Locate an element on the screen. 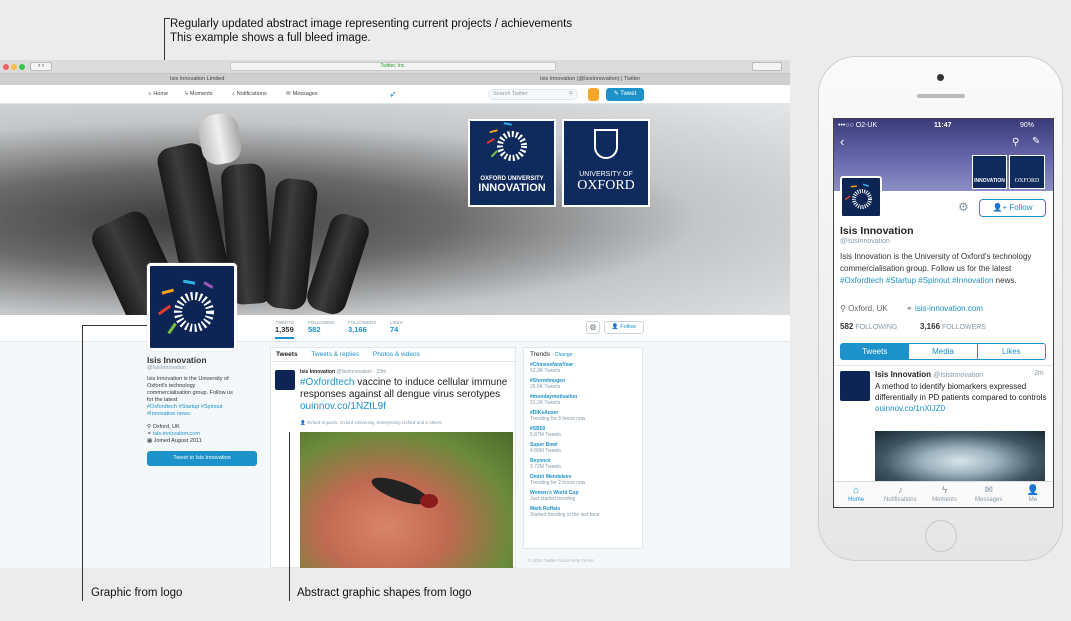 This screenshot has width=1071, height=621. timeline-tabs: Tweets Tweets & replies Photos & videos is located at coordinates (393, 355).